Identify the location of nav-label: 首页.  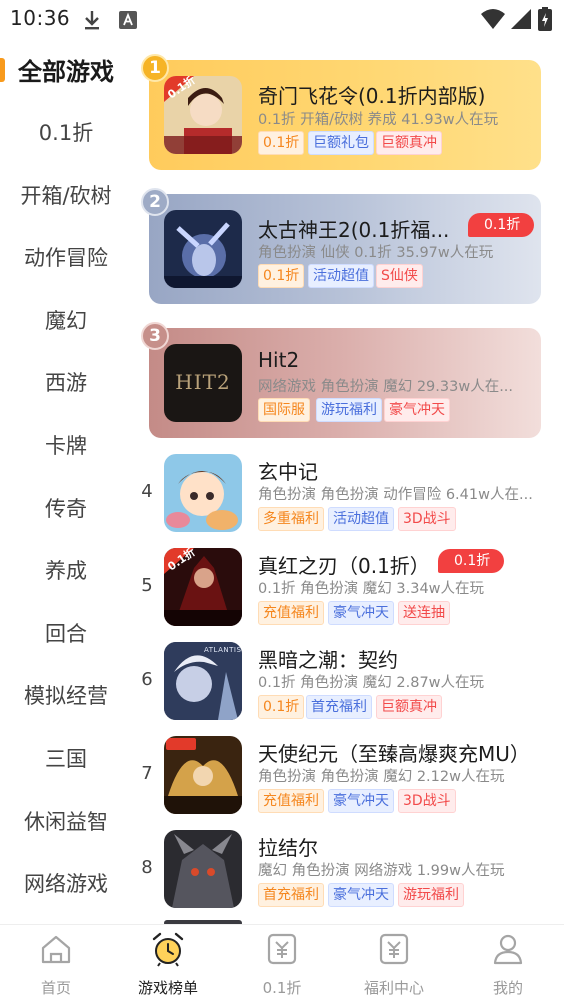
(55, 988).